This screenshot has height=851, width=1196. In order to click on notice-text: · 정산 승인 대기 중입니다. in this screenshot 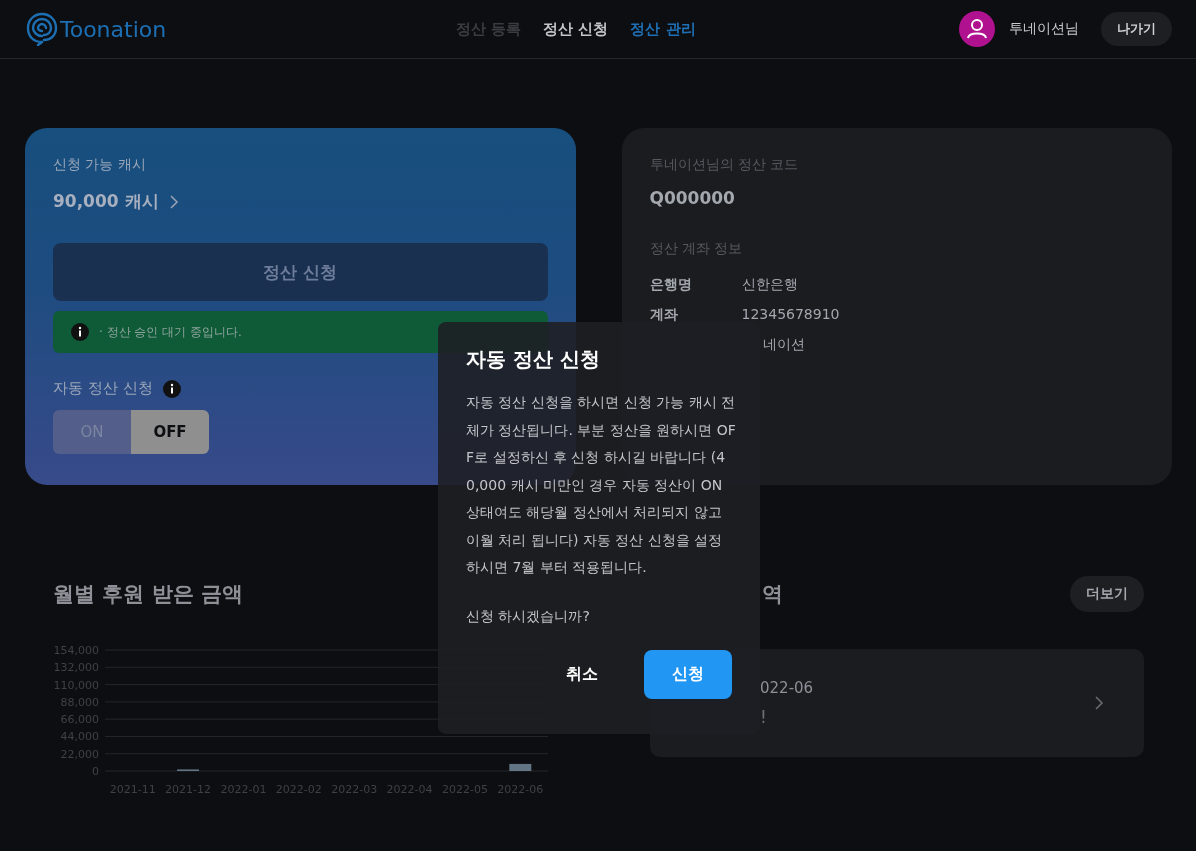, I will do `click(170, 332)`.